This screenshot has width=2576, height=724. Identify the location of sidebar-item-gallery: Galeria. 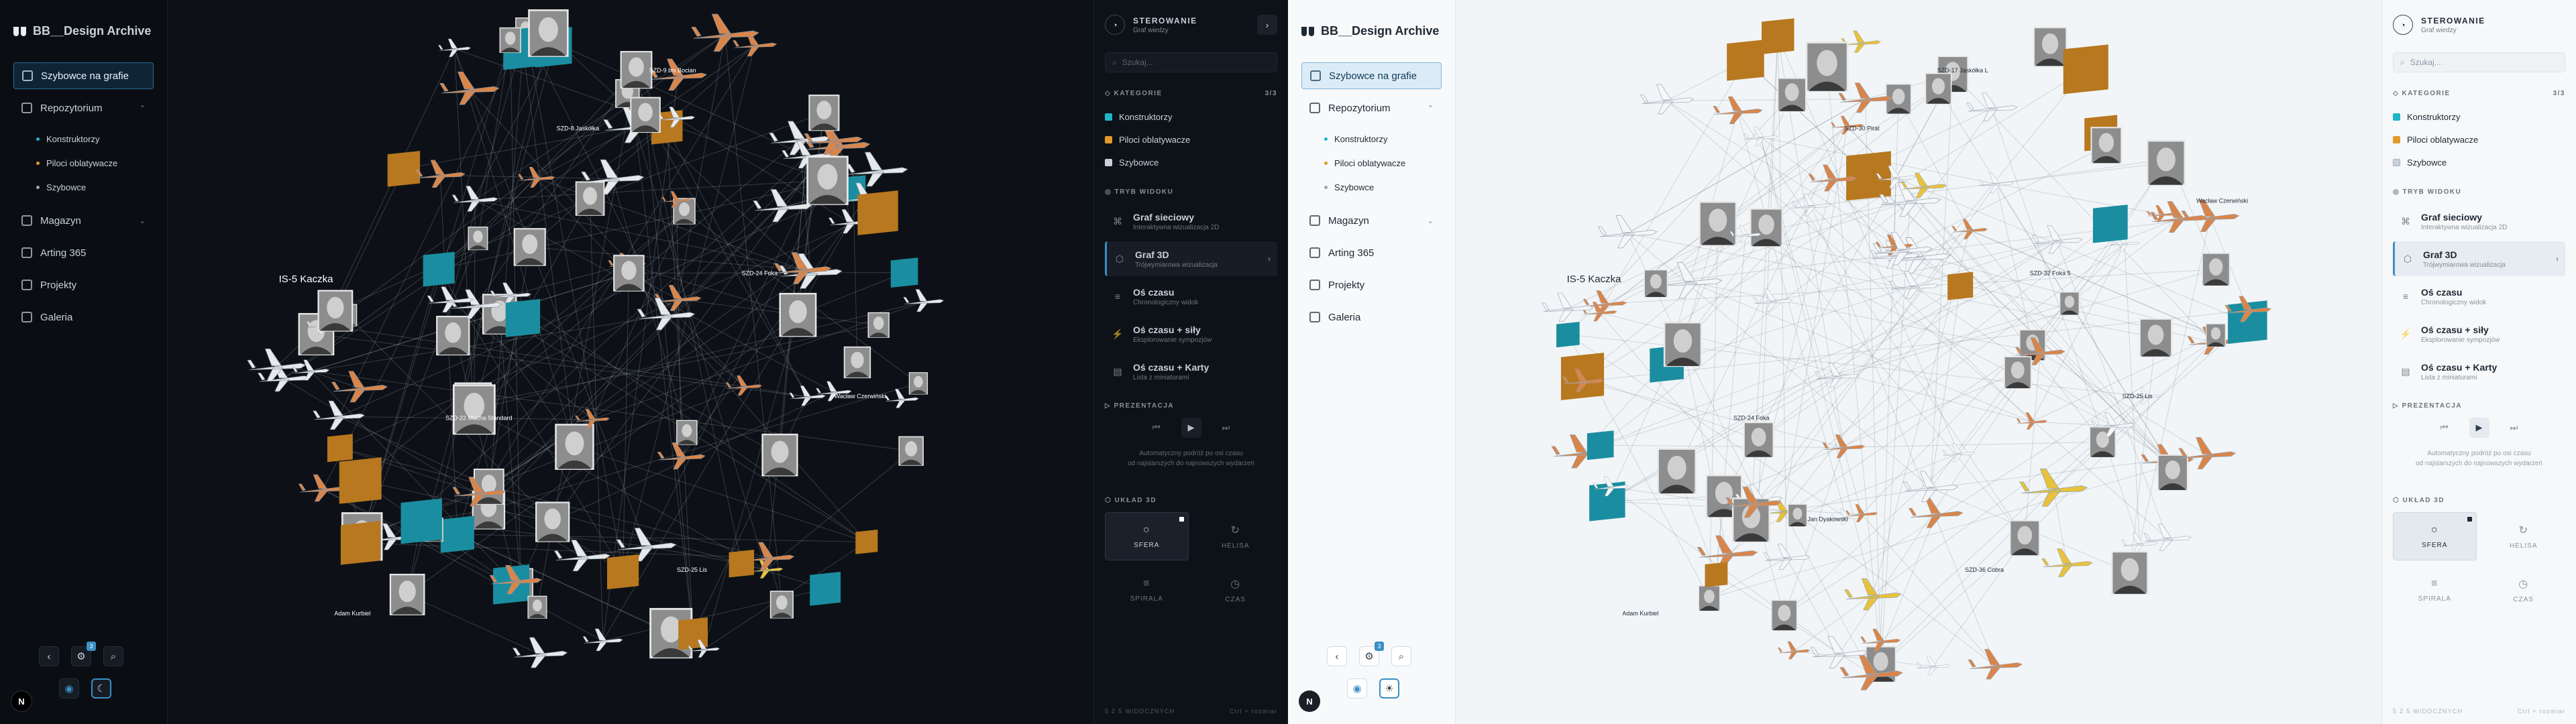
(1371, 317).